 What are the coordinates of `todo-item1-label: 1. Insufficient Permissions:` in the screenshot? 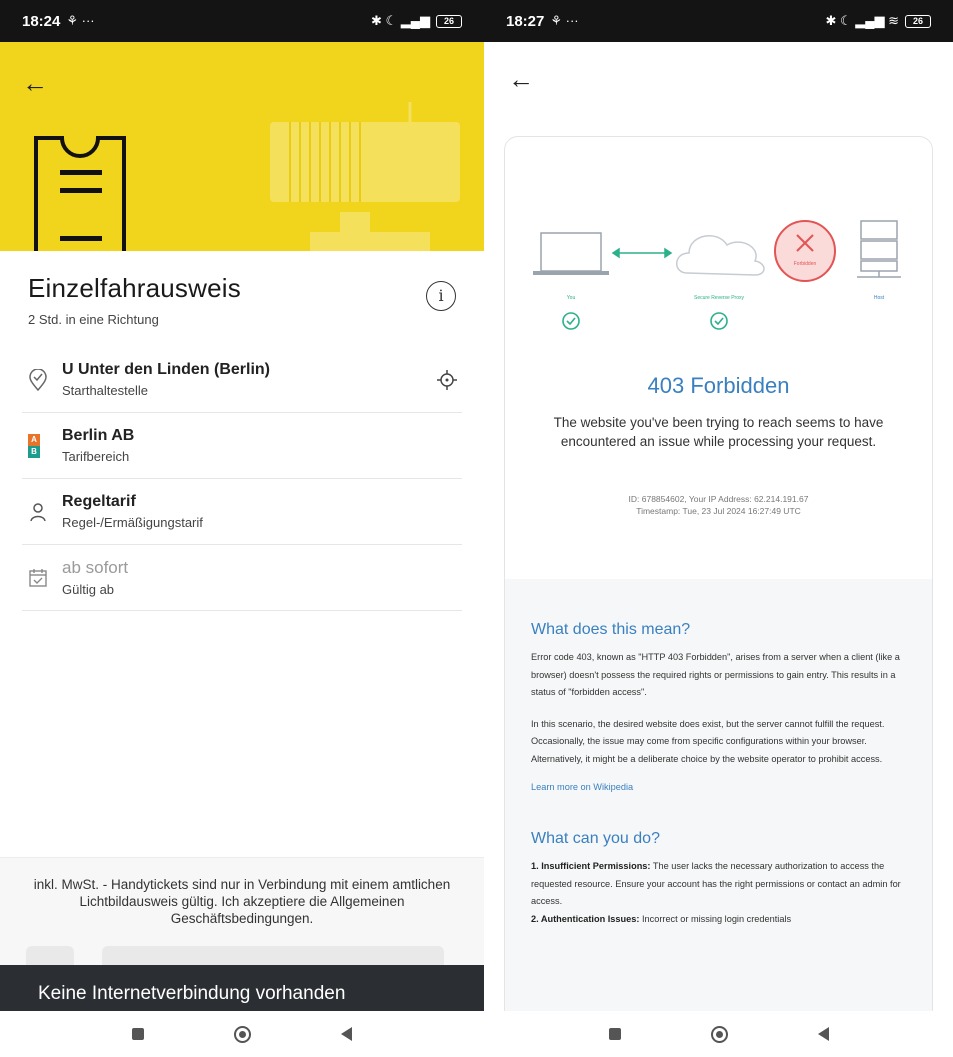 It's located at (591, 866).